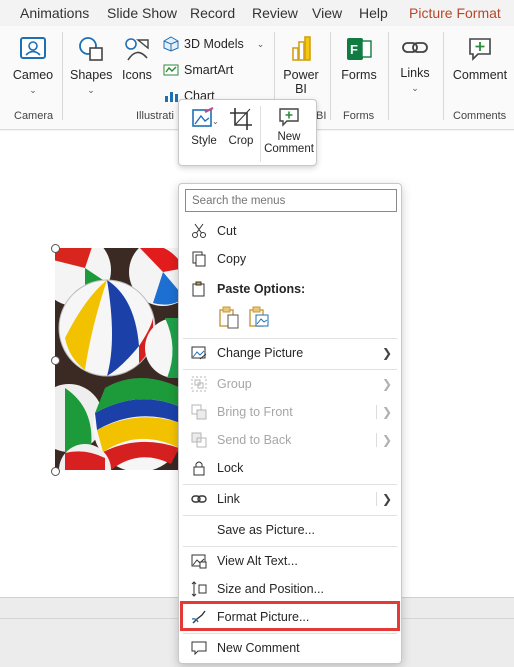  What do you see at coordinates (155, 116) in the screenshot?
I see `illustrations-group-label: Illustrati` at bounding box center [155, 116].